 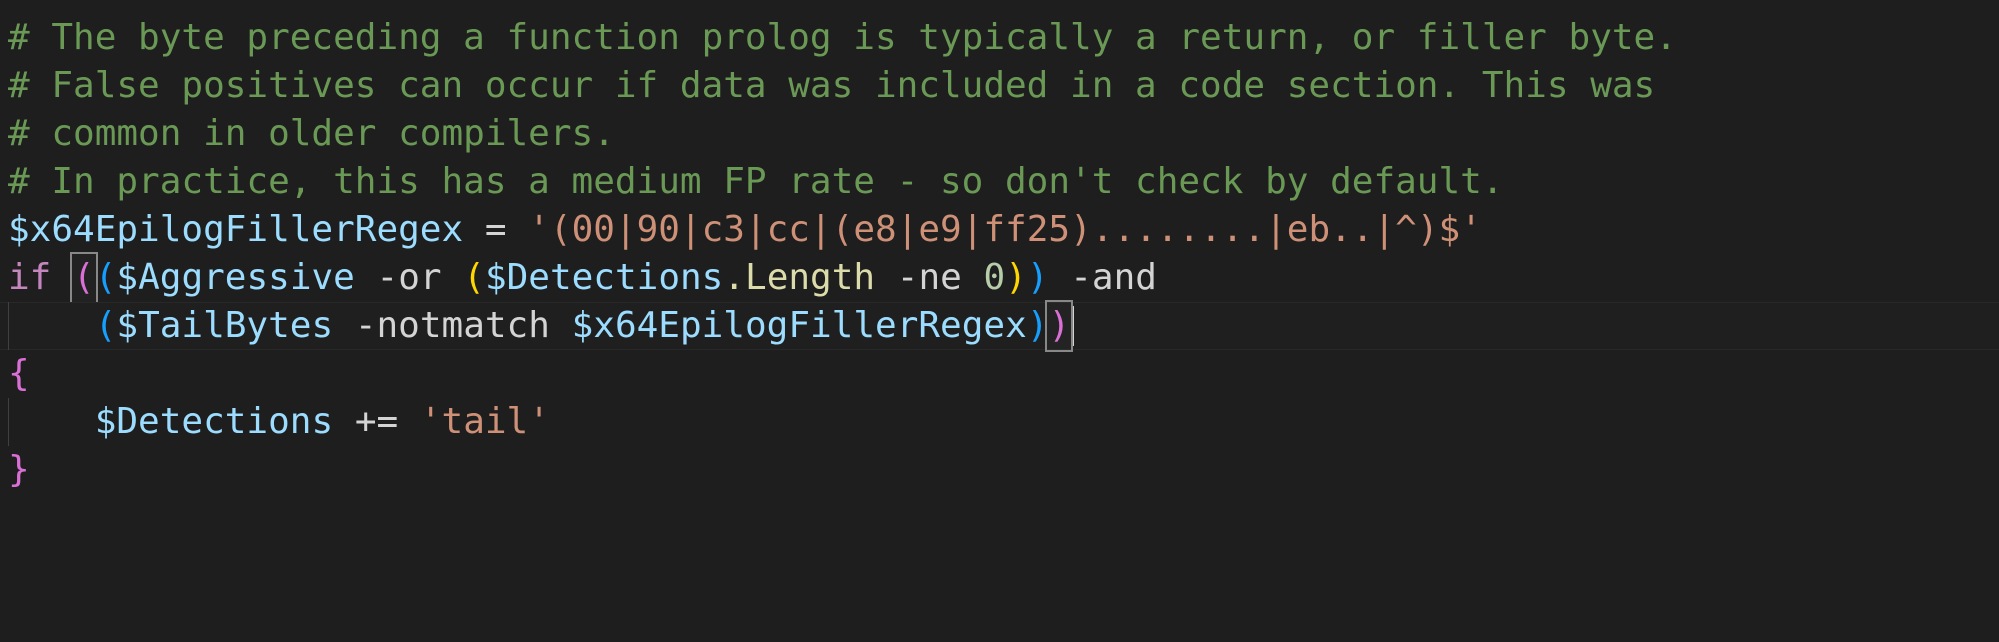 I want to click on paren-inner-open: (, so click(x=105, y=277).